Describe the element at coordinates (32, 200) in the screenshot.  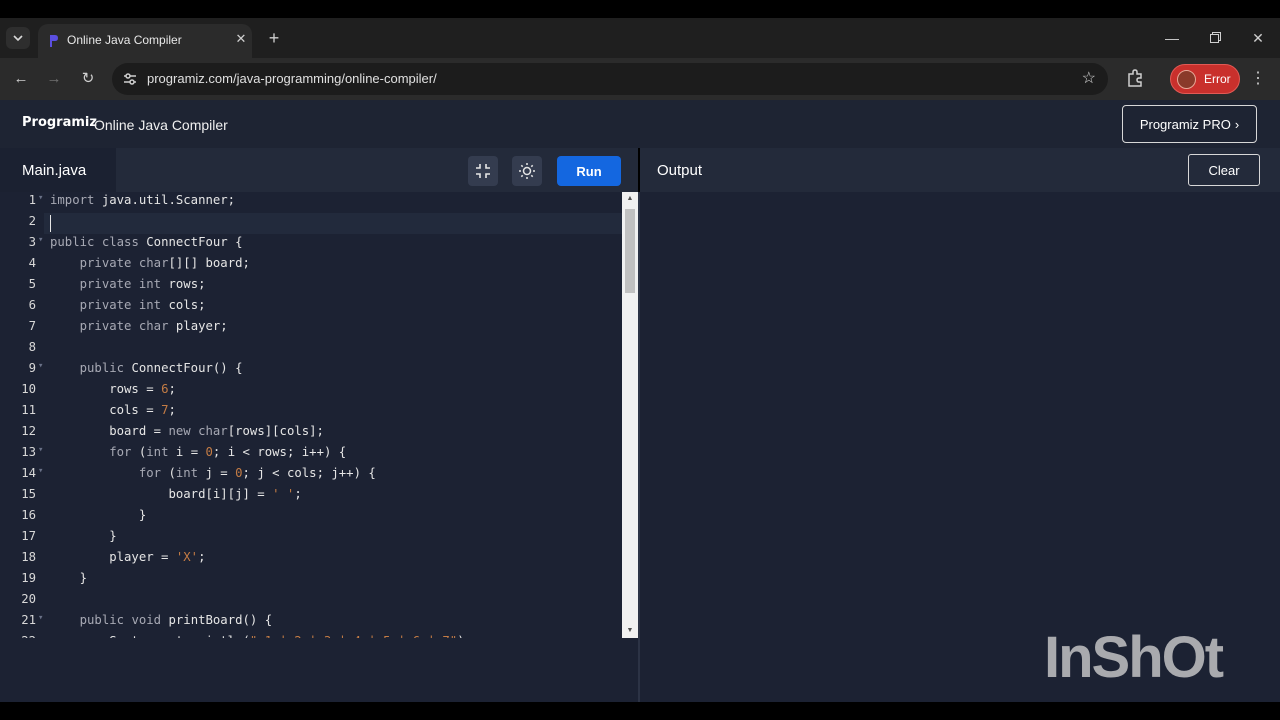
I see `line-number: 1` at that location.